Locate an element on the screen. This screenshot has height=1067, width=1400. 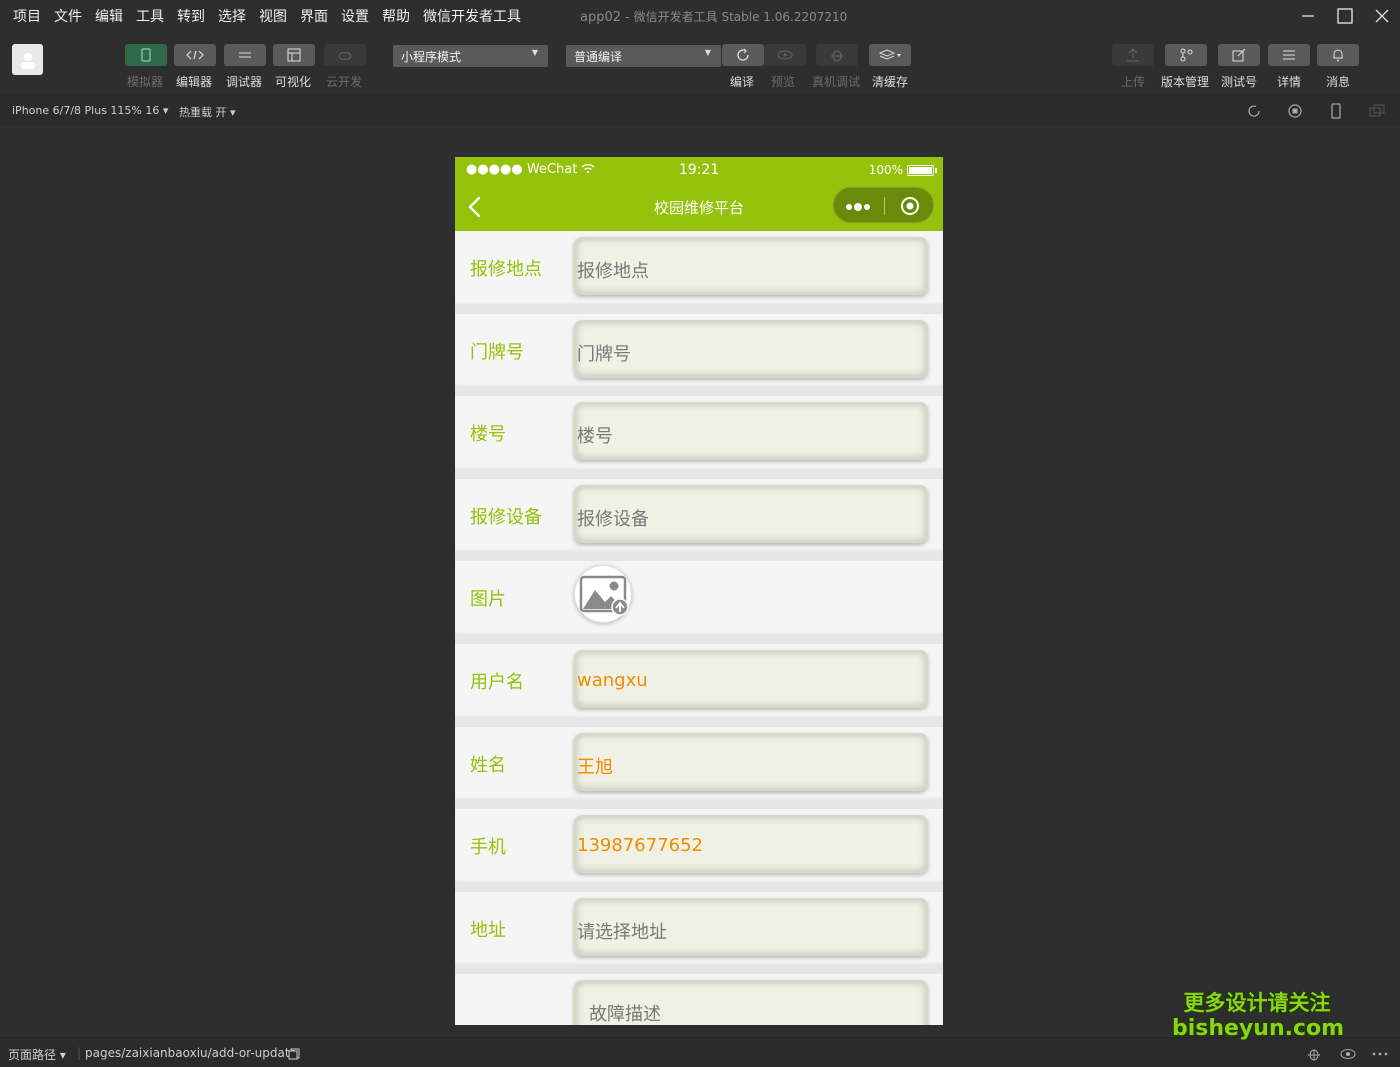
minimize-icon is located at coordinates (1308, 16).